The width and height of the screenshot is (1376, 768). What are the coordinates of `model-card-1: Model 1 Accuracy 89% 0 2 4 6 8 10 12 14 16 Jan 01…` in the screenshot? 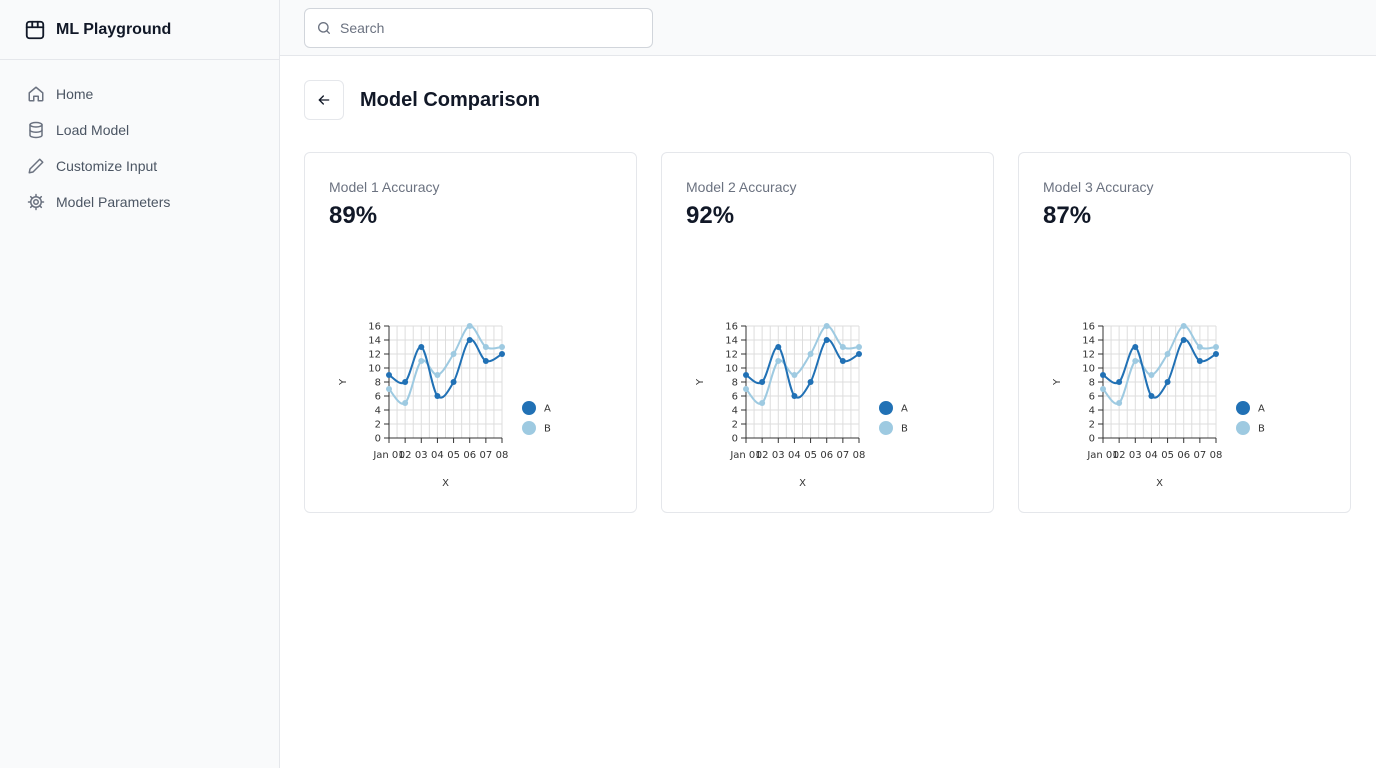 It's located at (470, 332).